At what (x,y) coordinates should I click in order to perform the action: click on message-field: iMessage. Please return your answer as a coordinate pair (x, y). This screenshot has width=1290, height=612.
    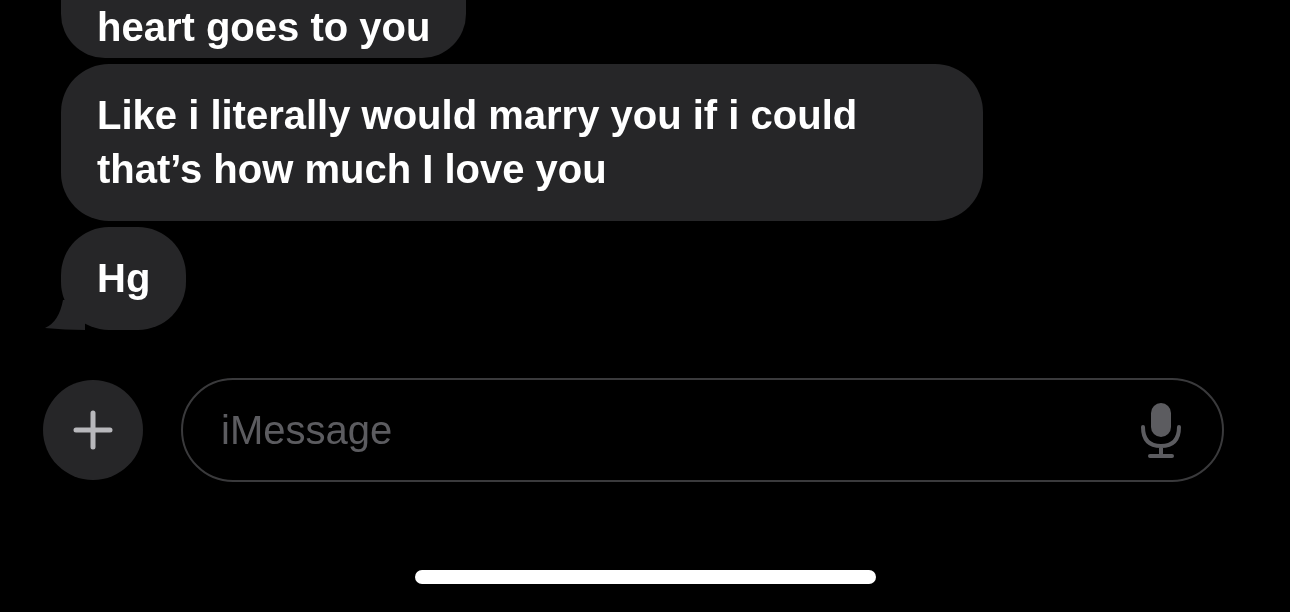
    Looking at the image, I should click on (702, 430).